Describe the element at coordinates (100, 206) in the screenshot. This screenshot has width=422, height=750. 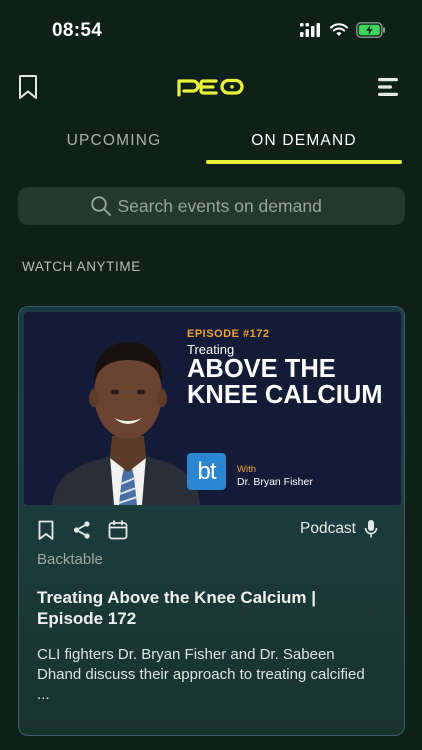
I see `search-icon` at that location.